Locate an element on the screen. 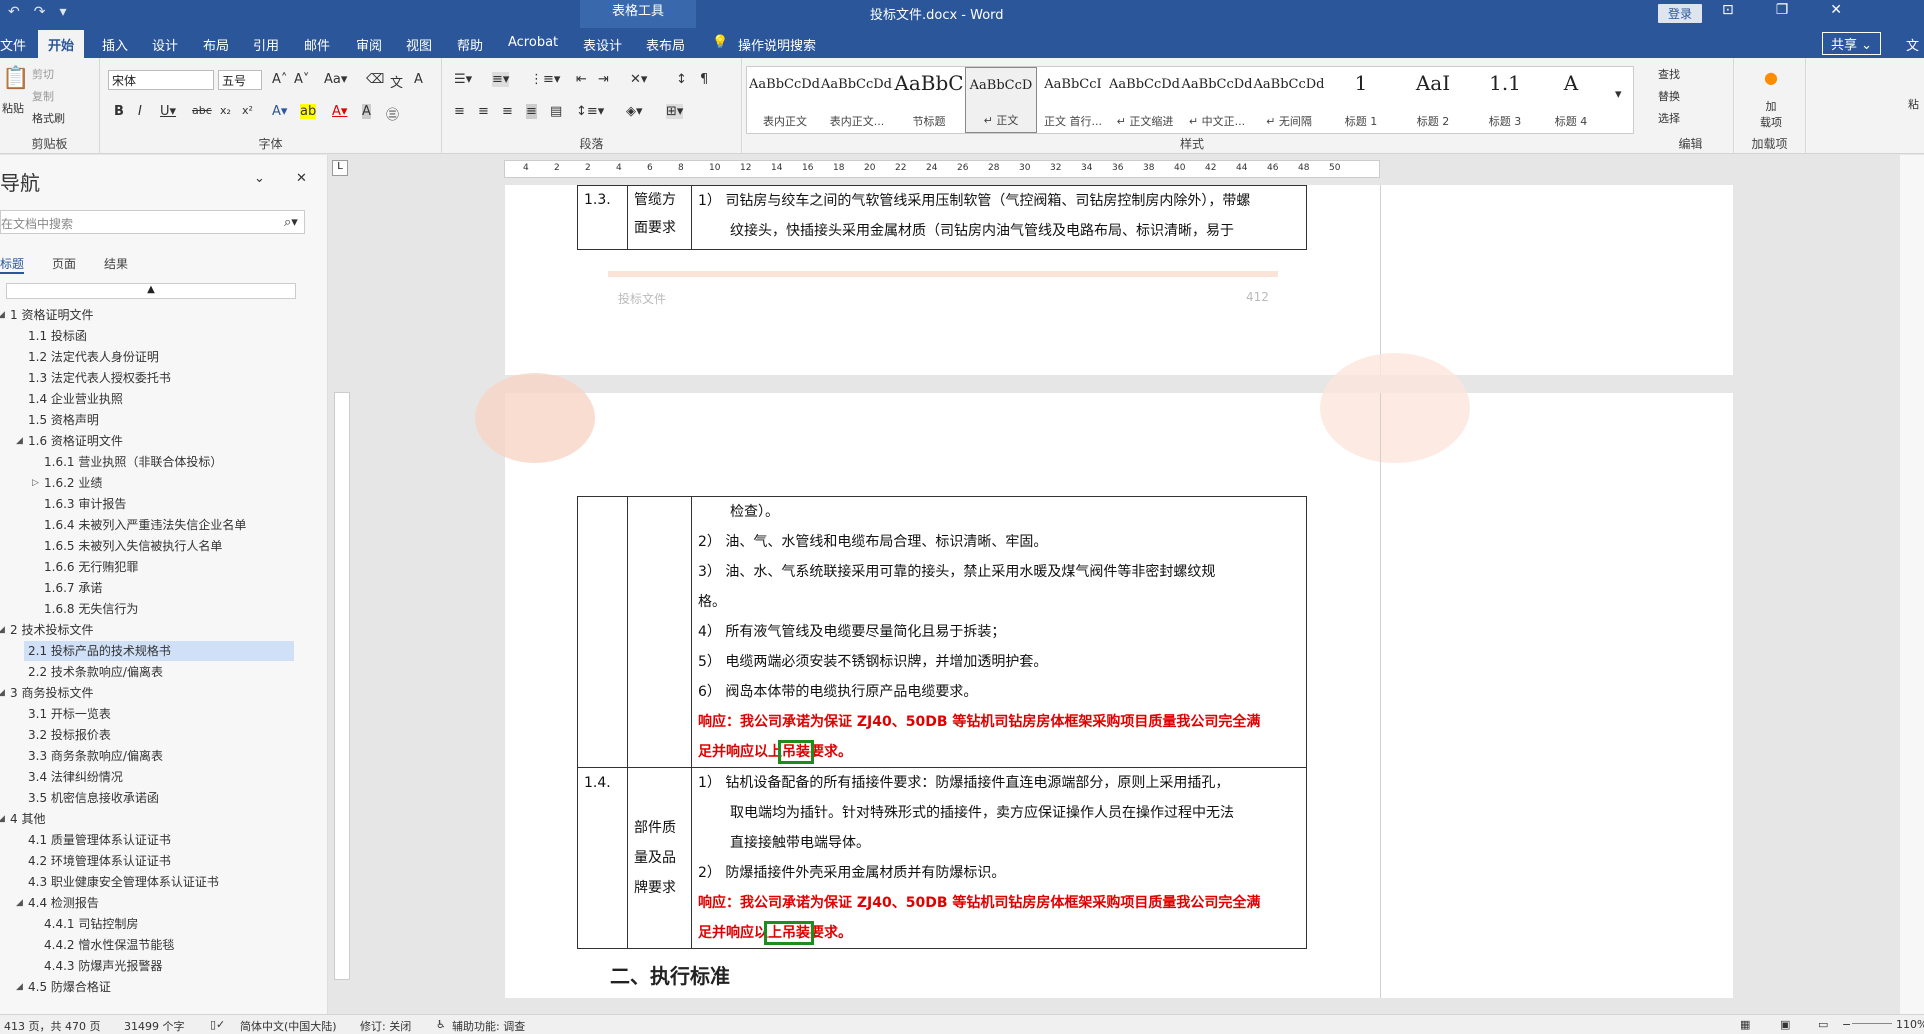  style-table-body: AaBbCcDdI 表内正文 is located at coordinates (785, 100).